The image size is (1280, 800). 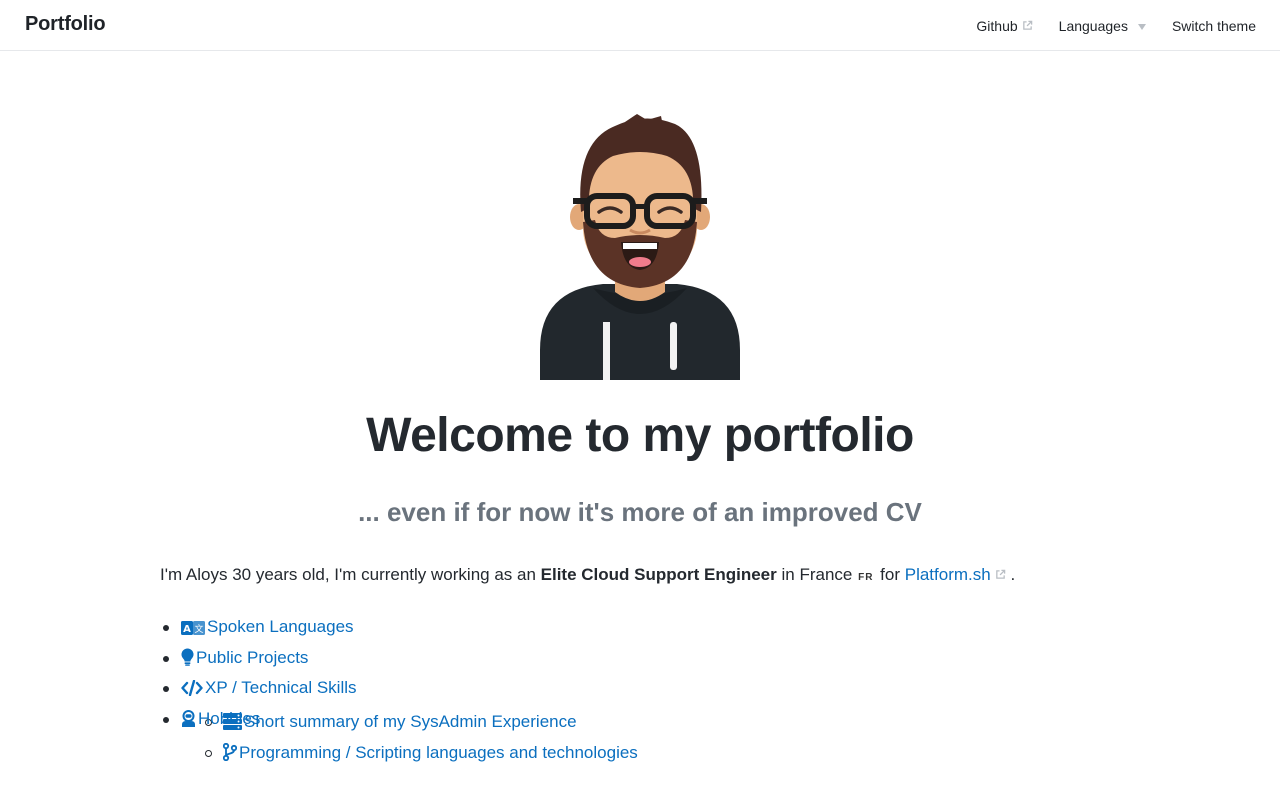 I want to click on nav-languages-dropdown: Languages, so click(x=1102, y=26).